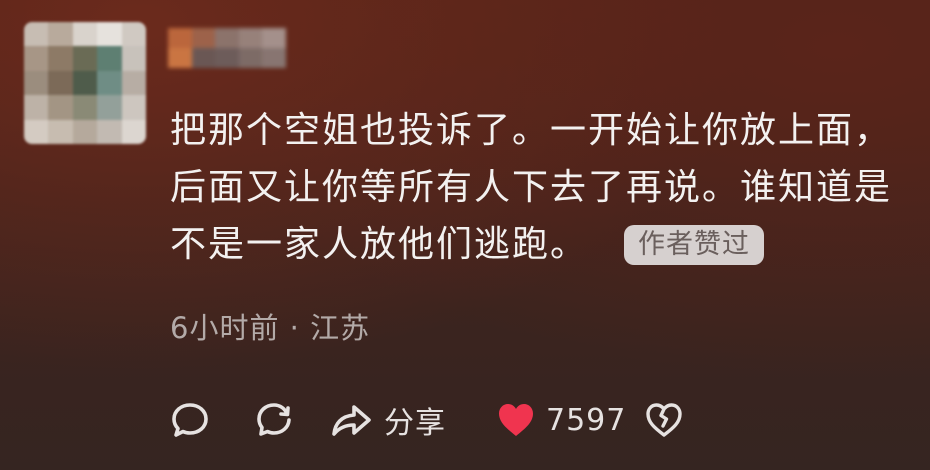  I want to click on repost-bubble-icon, so click(274, 419).